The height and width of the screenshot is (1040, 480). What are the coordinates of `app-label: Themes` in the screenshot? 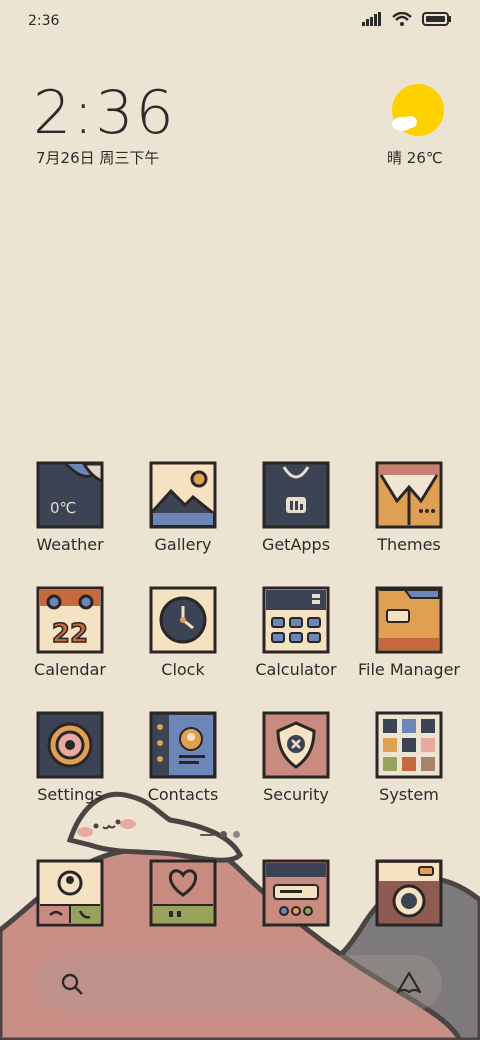 It's located at (409, 544).